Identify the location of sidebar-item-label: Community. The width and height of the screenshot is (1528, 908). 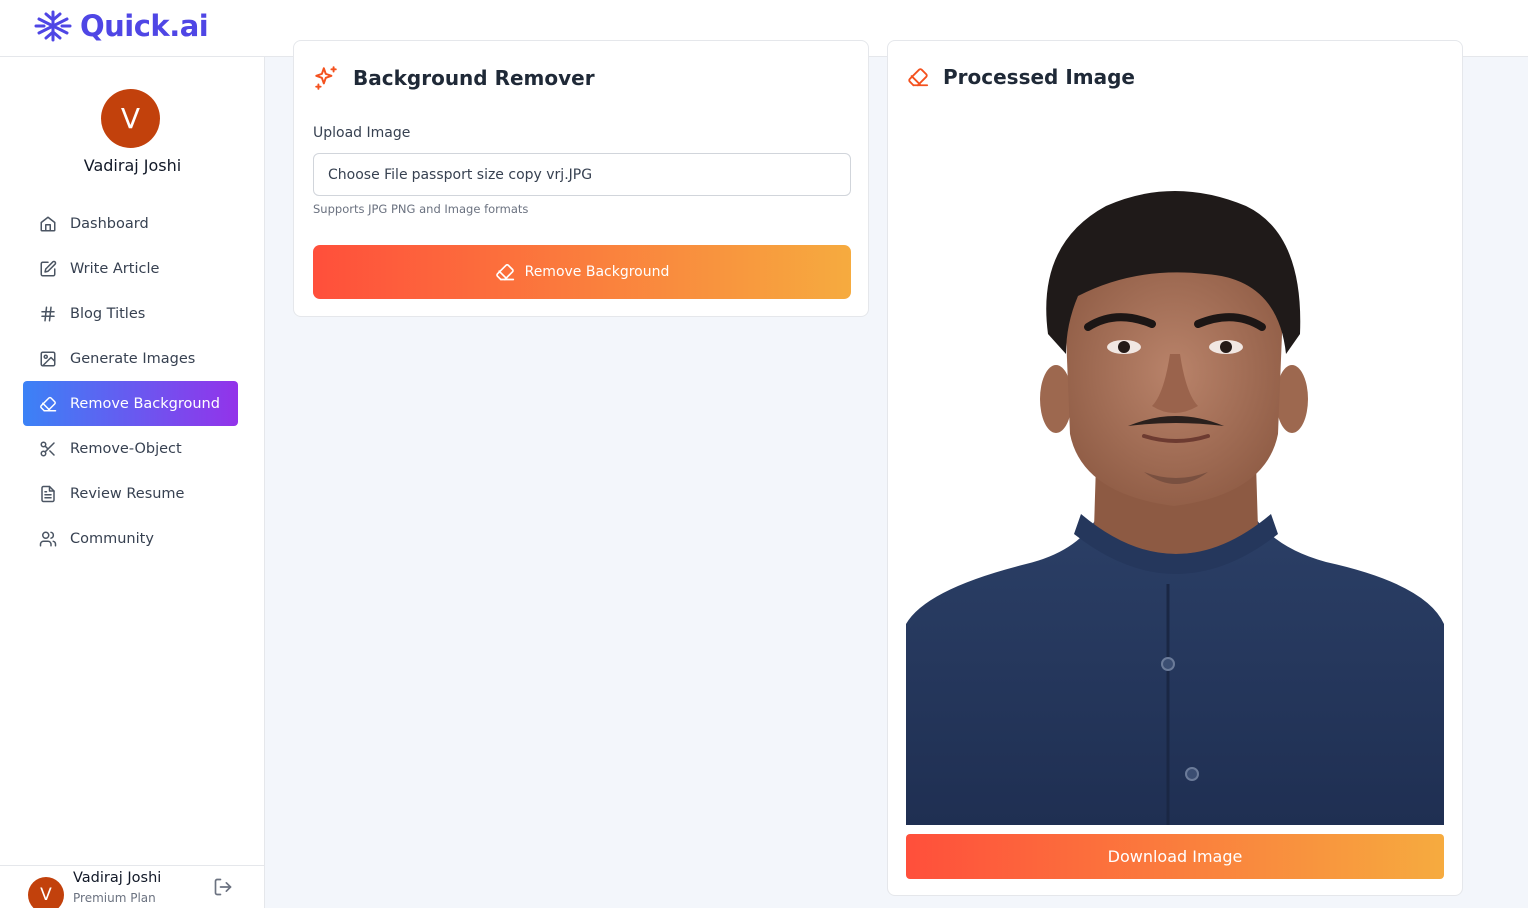
(112, 538).